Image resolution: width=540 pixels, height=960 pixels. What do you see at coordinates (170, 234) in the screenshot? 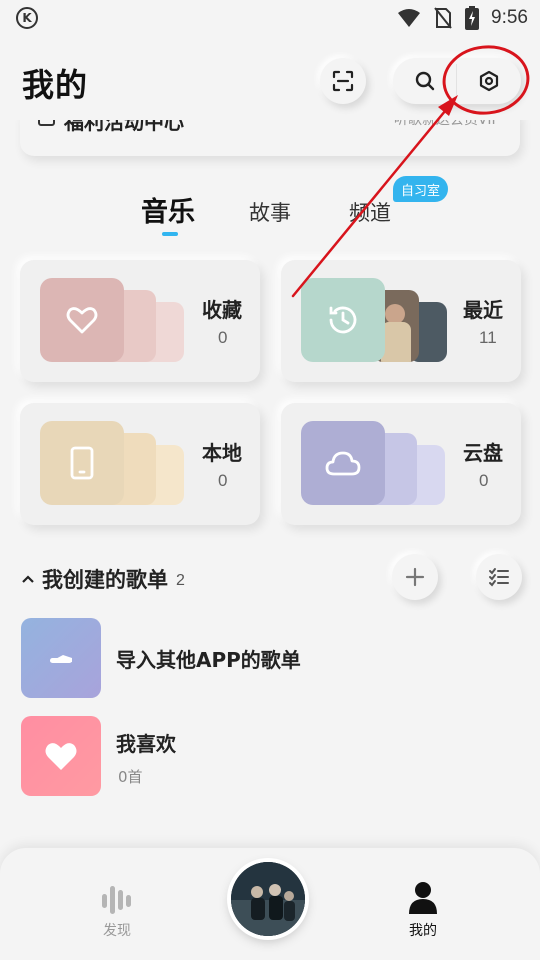
I see `tab-active-indicator` at bounding box center [170, 234].